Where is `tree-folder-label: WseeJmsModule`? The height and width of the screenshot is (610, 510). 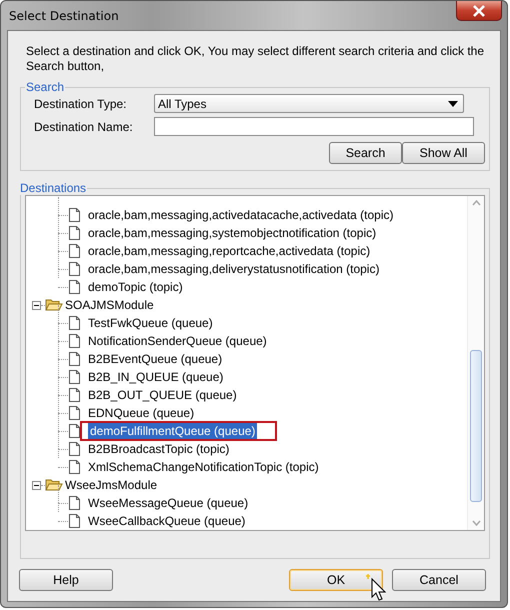 tree-folder-label: WseeJmsModule is located at coordinates (111, 485).